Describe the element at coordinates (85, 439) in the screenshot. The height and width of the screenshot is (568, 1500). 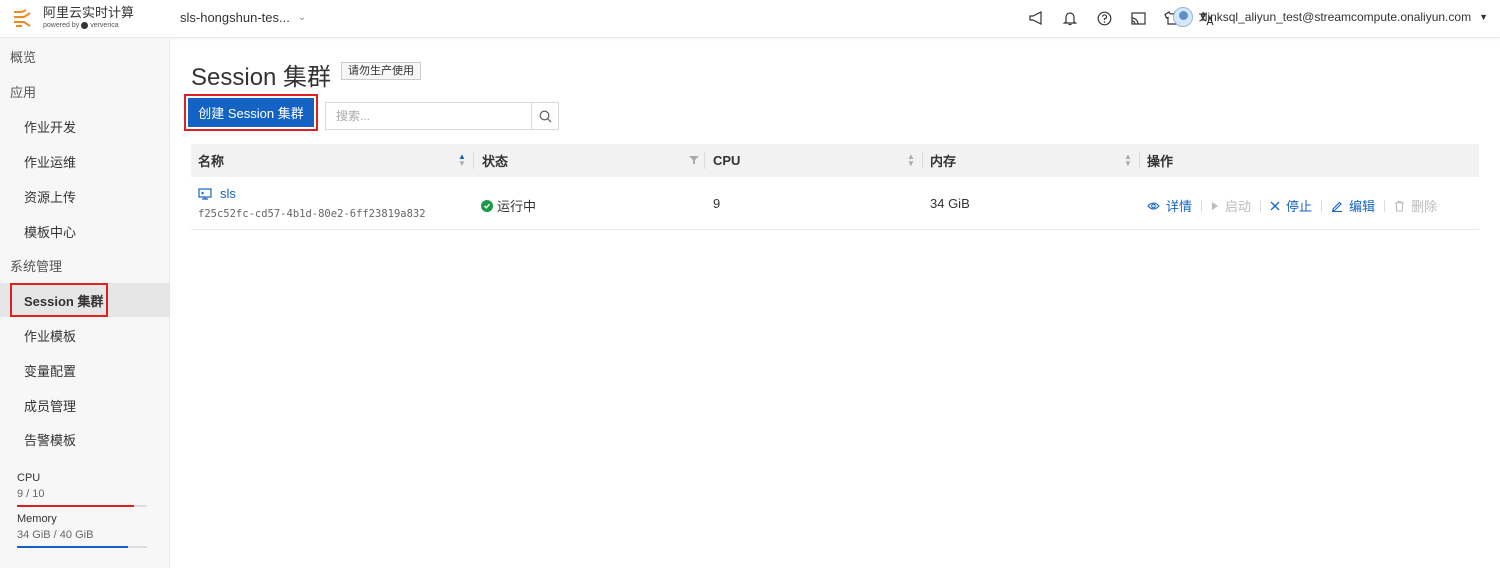
I see `sidebar-item-alert-template: 告警模板` at that location.